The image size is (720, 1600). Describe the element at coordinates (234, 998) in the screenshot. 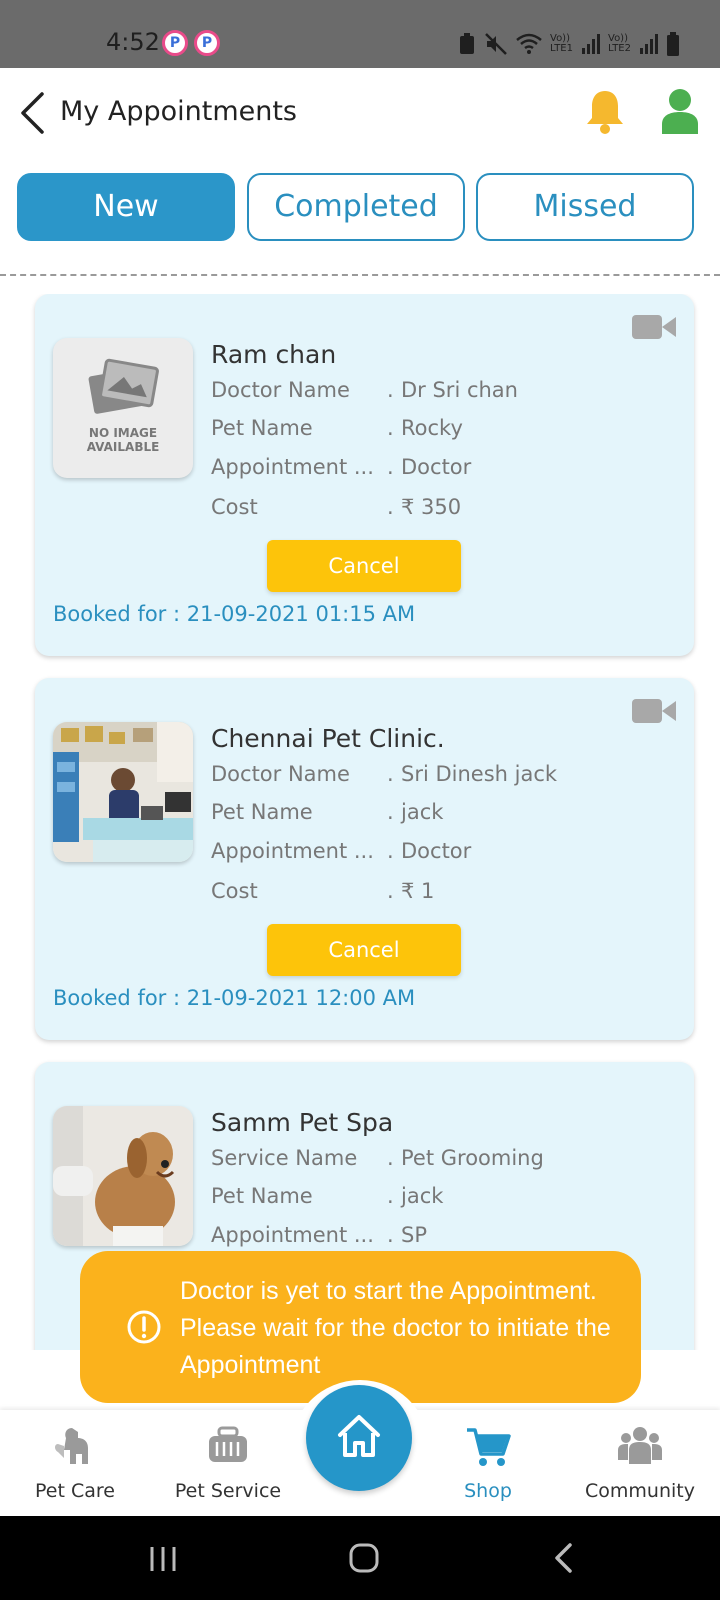

I see `booked-for-text: Booked for : 21-09-2021 12:00 AM` at that location.